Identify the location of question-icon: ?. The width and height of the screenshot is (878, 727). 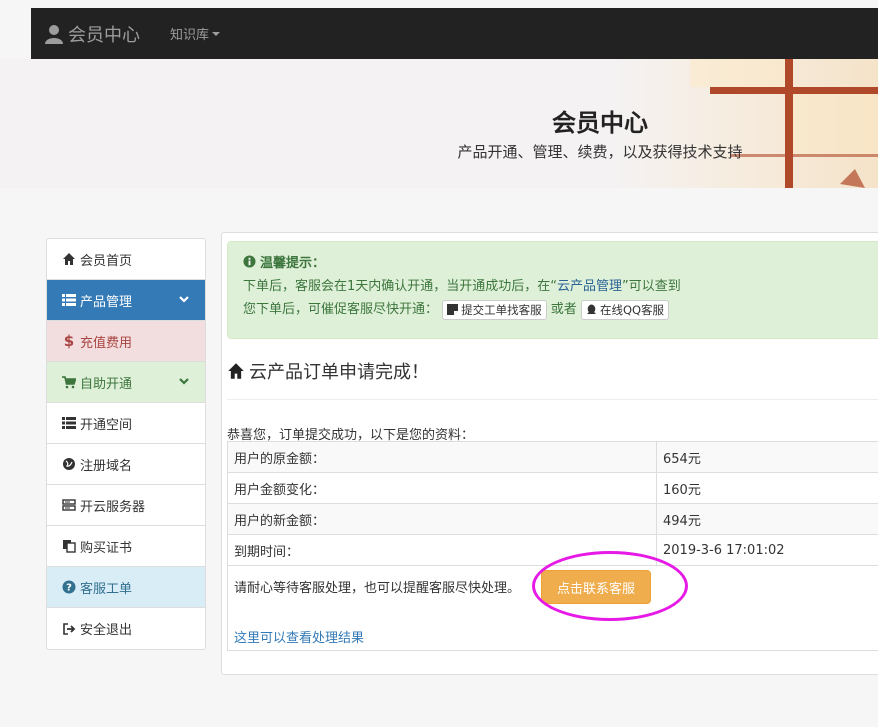
(69, 587).